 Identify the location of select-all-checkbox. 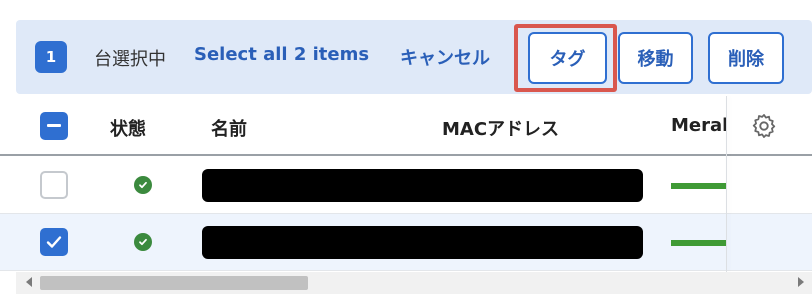
(54, 126).